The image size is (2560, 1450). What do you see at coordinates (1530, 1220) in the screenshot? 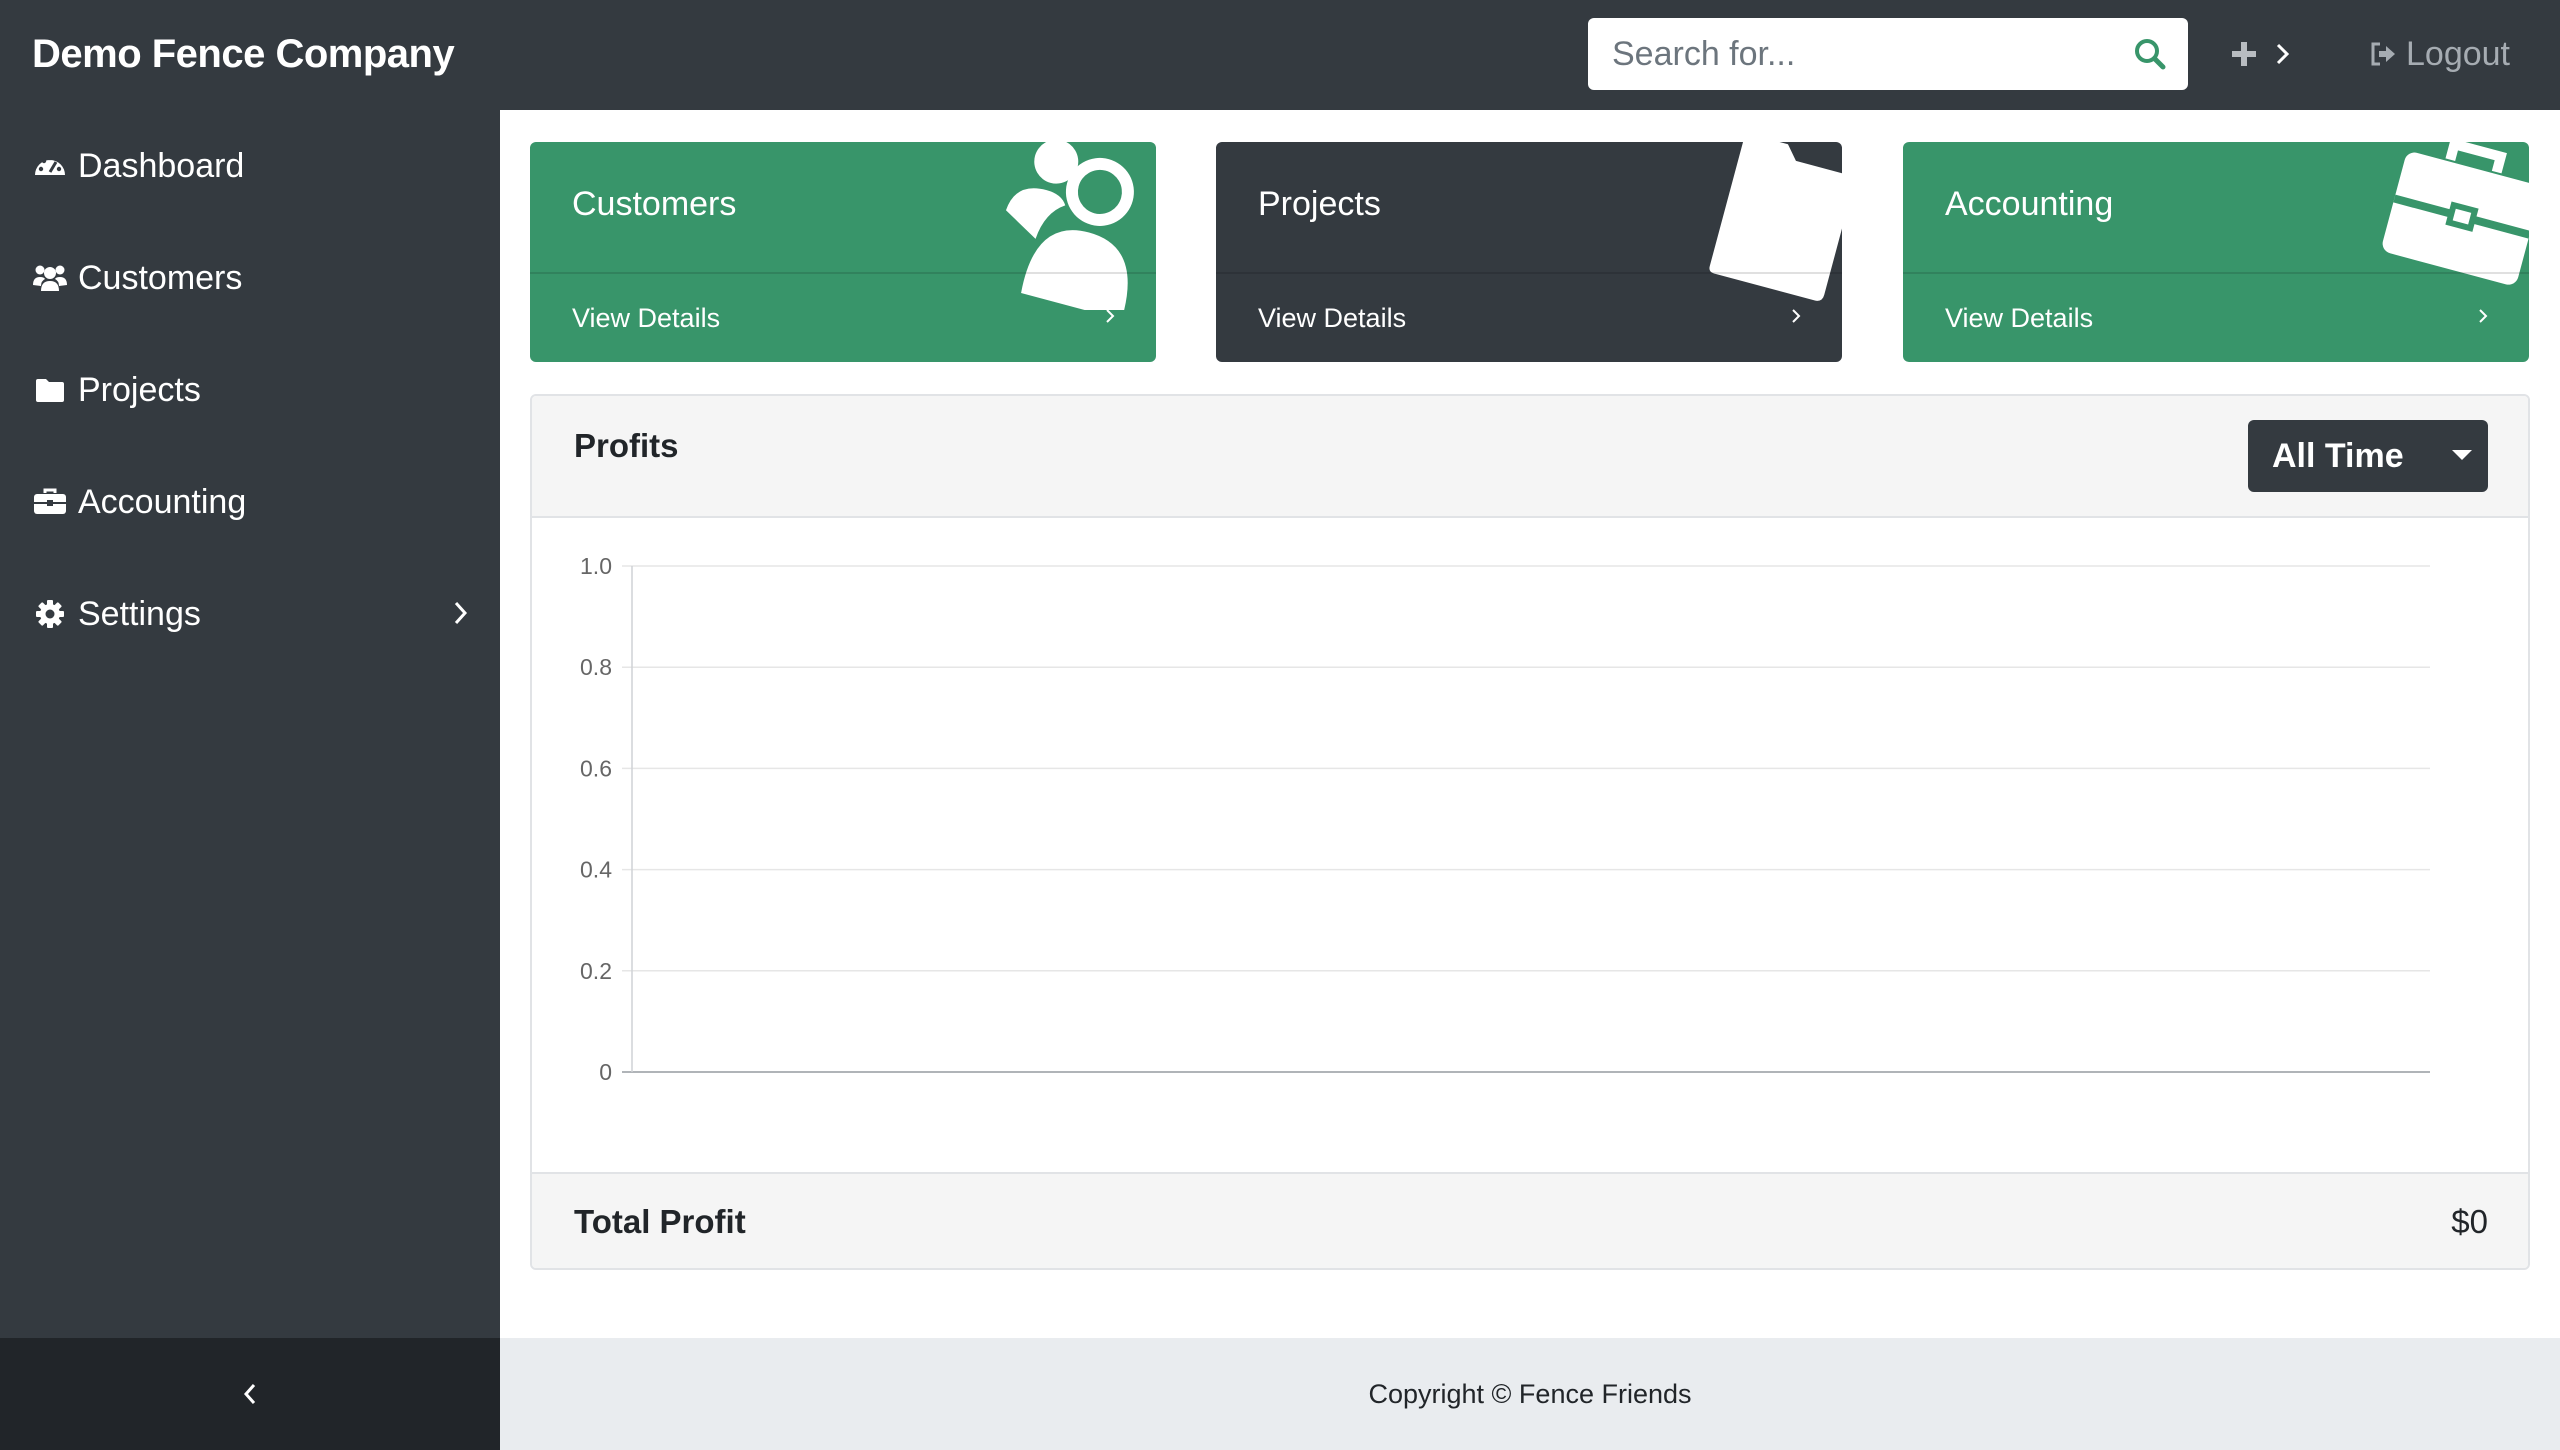
I see `profits-card-footer: Total Profit $0` at bounding box center [1530, 1220].